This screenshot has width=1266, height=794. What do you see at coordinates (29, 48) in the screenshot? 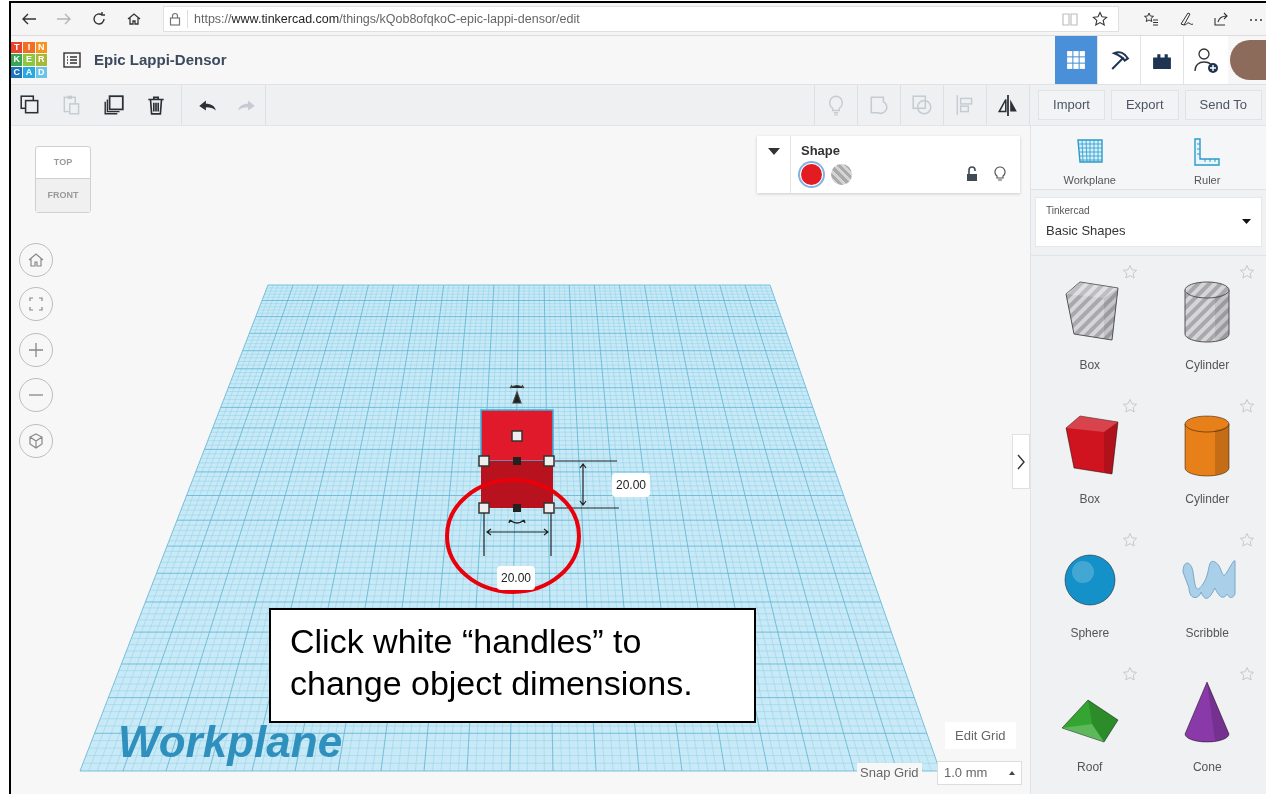
I see `logo-letter: I` at bounding box center [29, 48].